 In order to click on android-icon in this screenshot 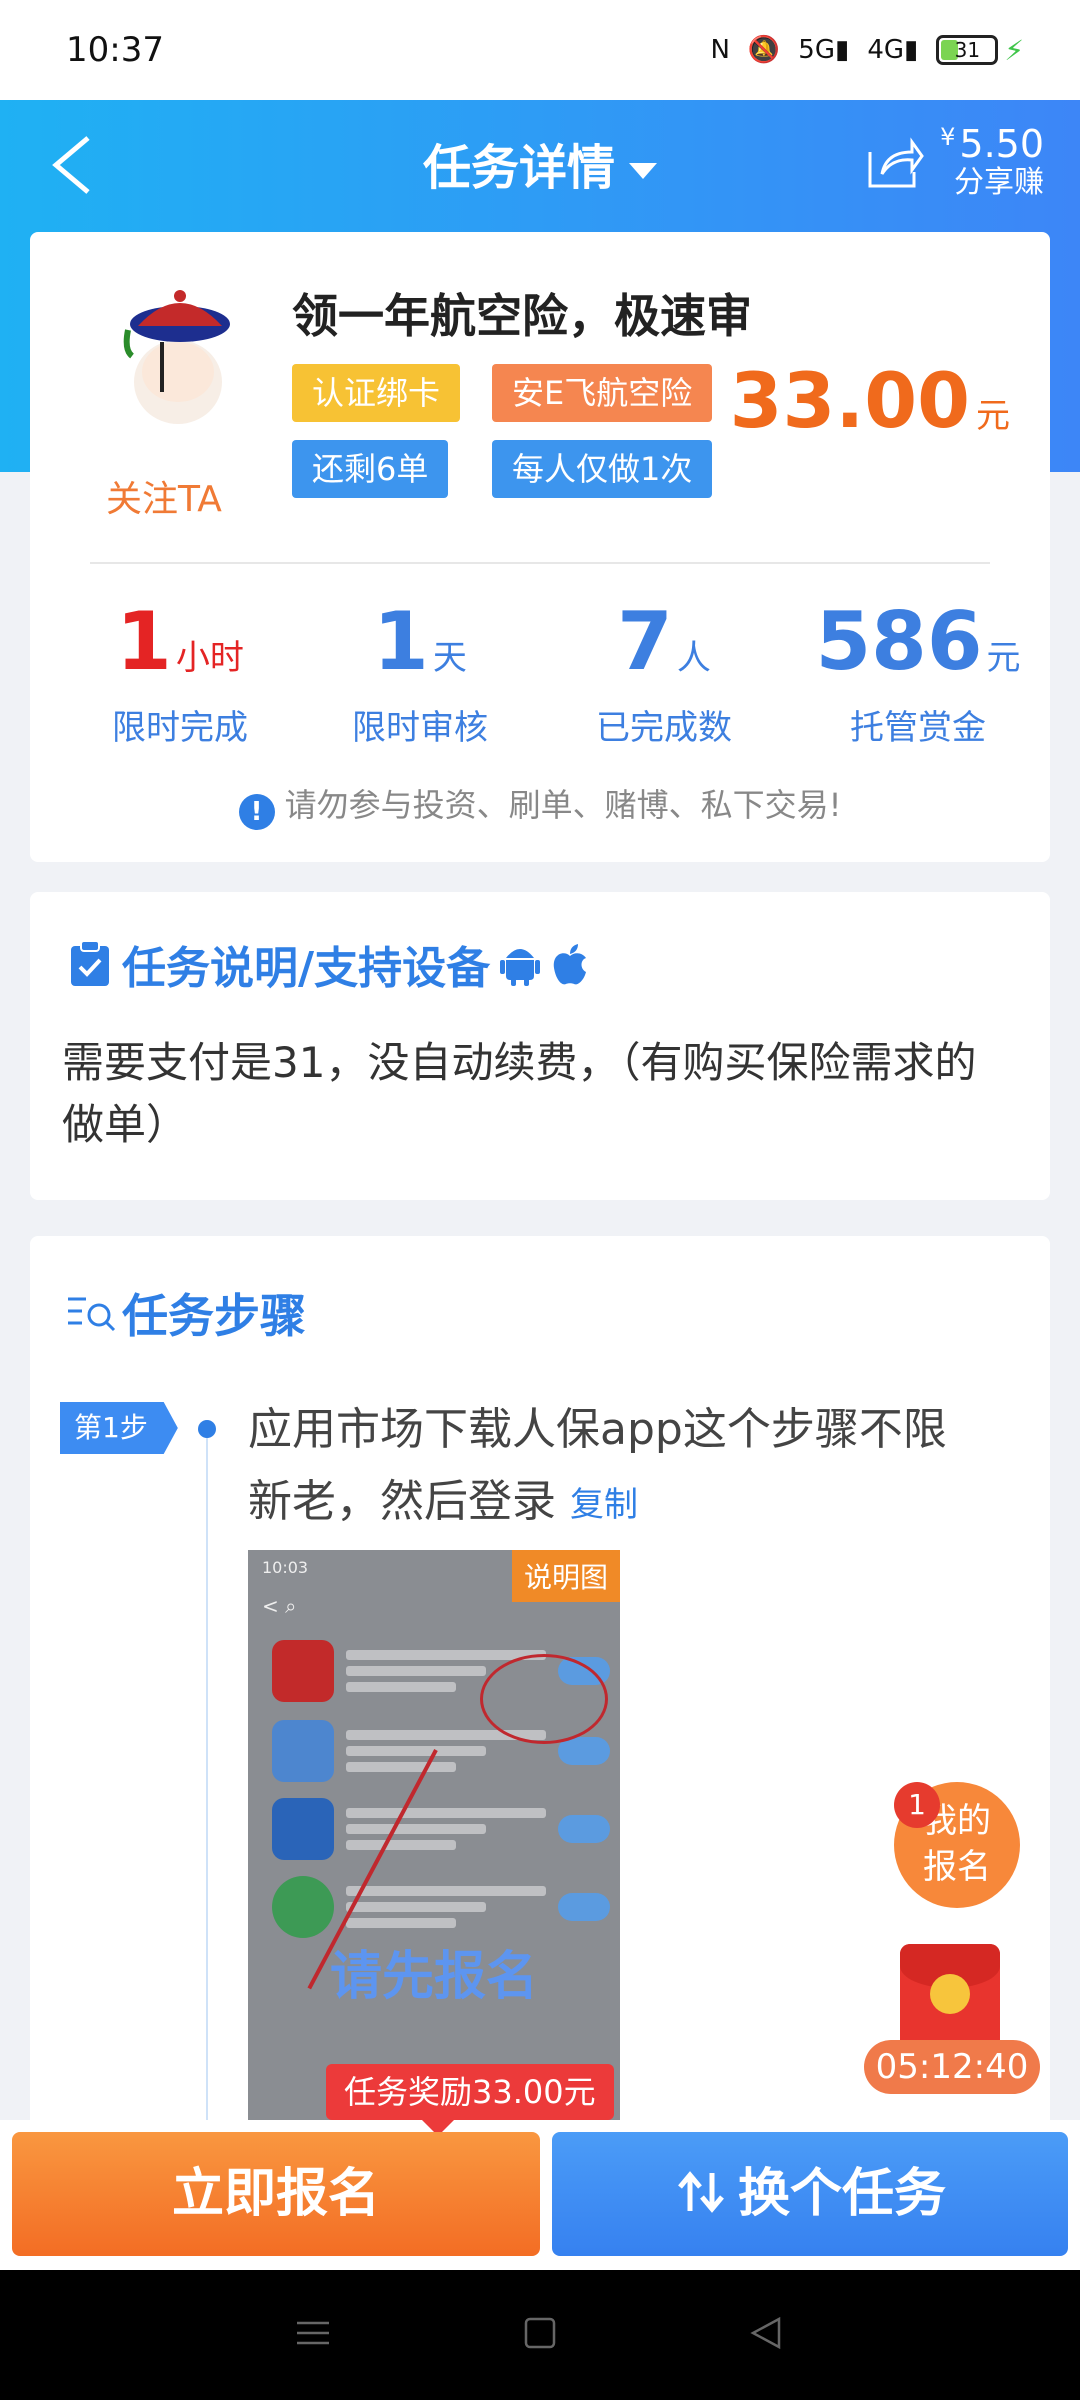, I will do `click(520, 967)`.